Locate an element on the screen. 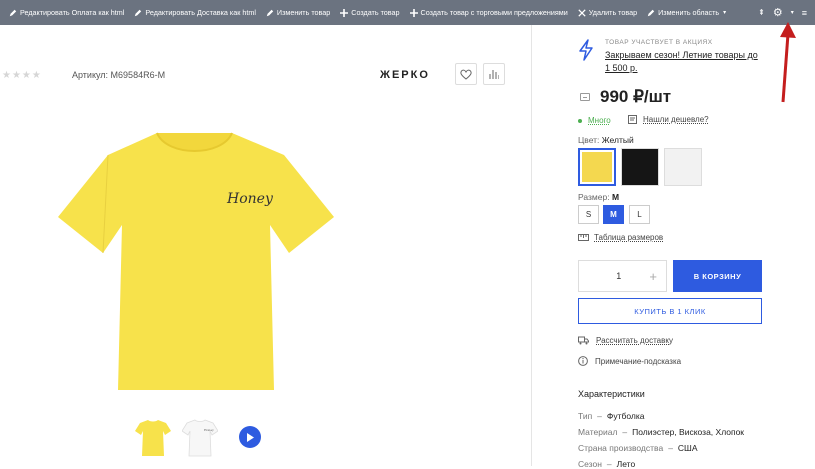  delivery-calc-link: Рассчитать доставку is located at coordinates (625, 340).